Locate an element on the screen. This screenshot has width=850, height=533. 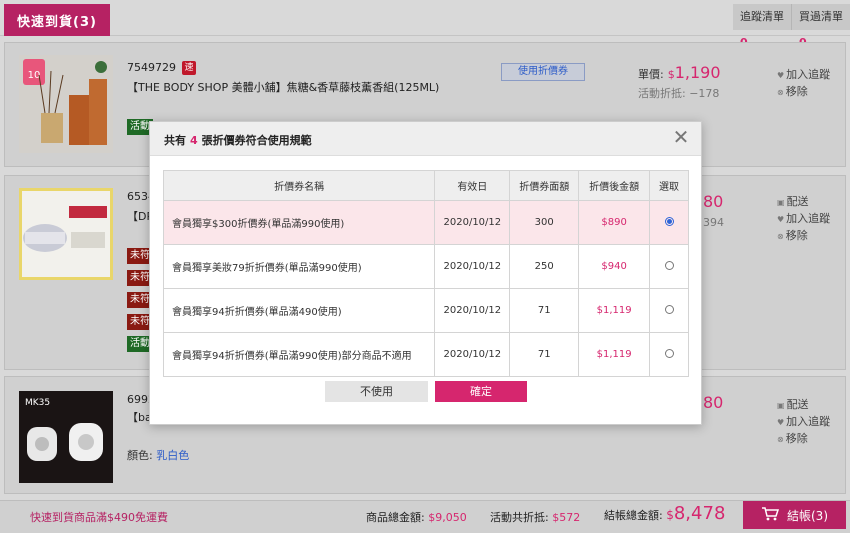
coupon-name: 會員獨享$300折價券(單品滿990使用) is located at coordinates (299, 222).